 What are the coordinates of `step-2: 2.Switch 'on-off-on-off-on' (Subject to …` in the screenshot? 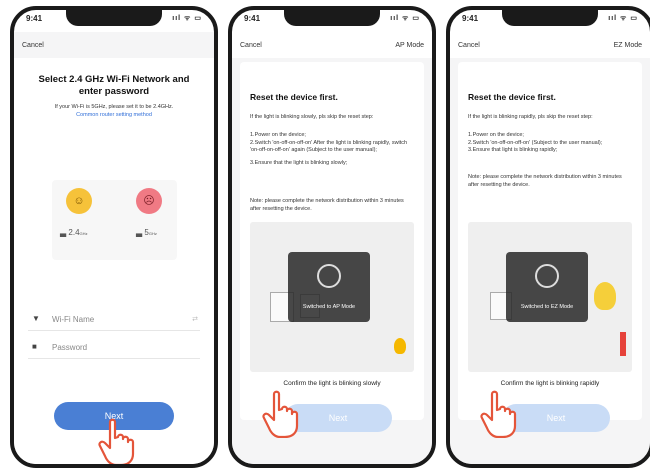 It's located at (535, 142).